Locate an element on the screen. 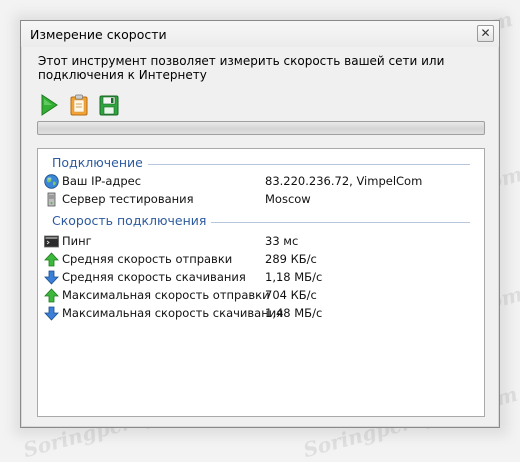 Image resolution: width=520 pixels, height=462 pixels. play-icon is located at coordinates (49, 105).